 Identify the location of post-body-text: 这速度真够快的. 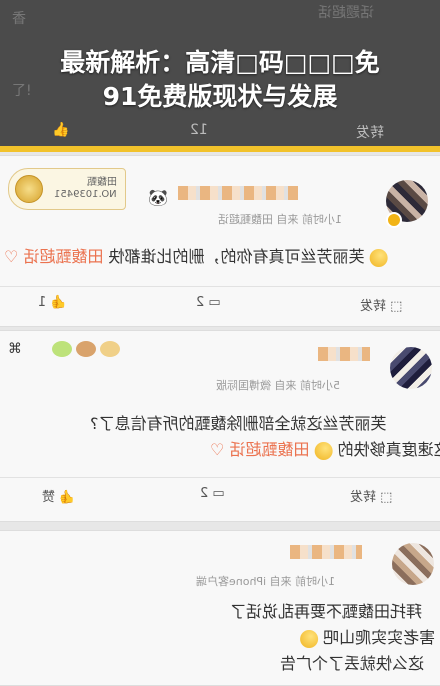
(388, 449).